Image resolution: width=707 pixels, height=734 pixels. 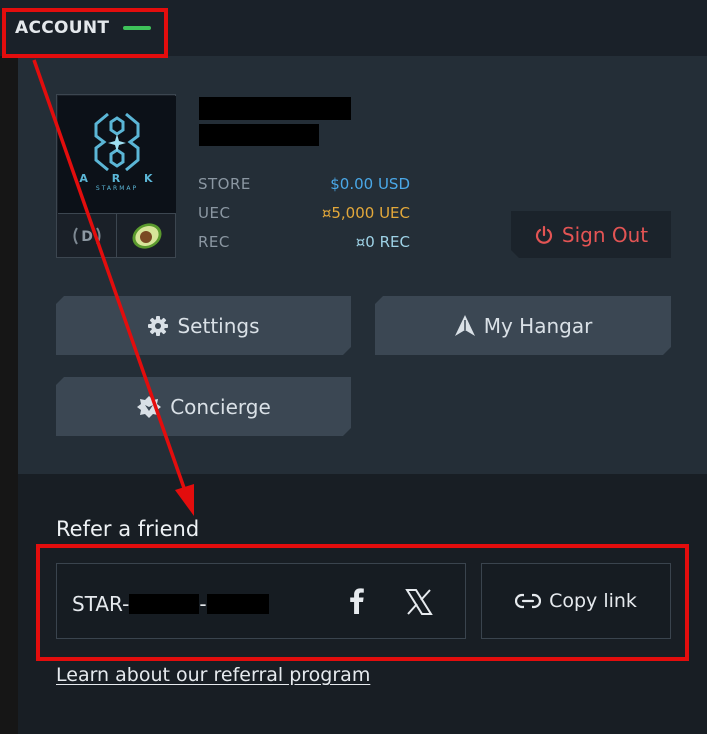 What do you see at coordinates (213, 675) in the screenshot?
I see `referral-program-link: Learn about our referral program` at bounding box center [213, 675].